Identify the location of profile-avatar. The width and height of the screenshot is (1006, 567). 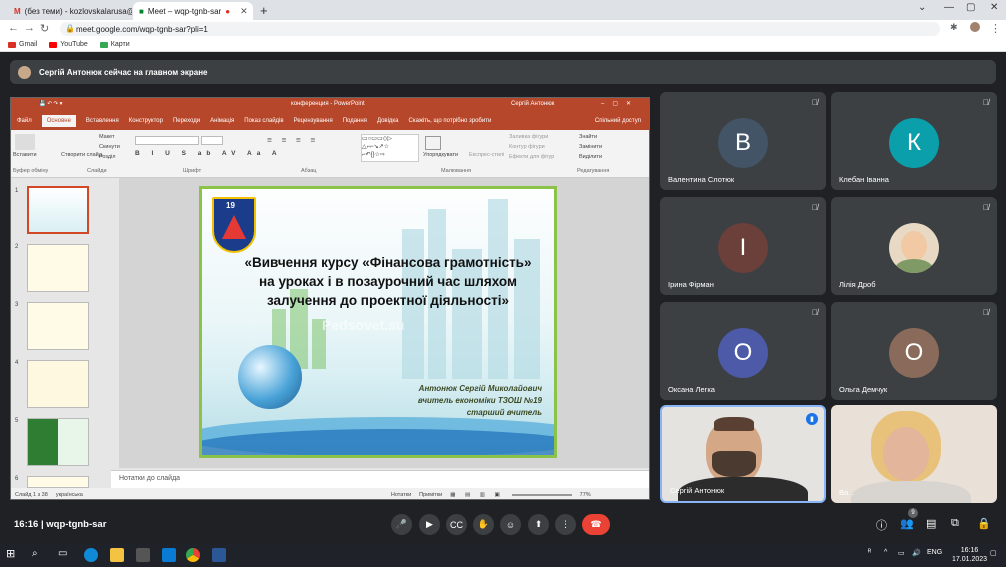
(975, 28).